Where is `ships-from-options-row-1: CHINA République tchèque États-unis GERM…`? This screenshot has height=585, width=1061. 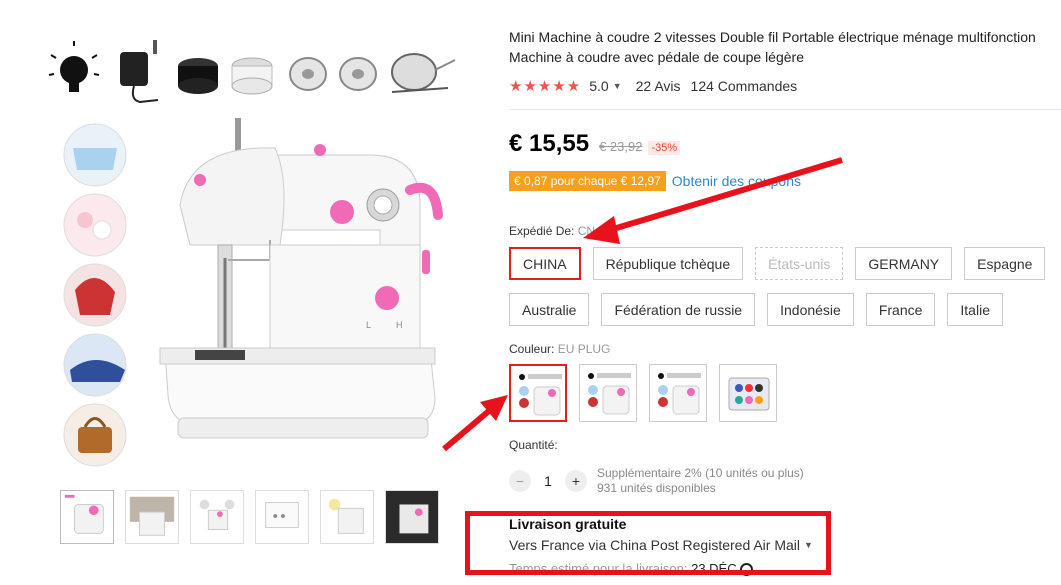
ships-from-options-row-1: CHINA République tchèque États-unis GERM… is located at coordinates (785, 263).